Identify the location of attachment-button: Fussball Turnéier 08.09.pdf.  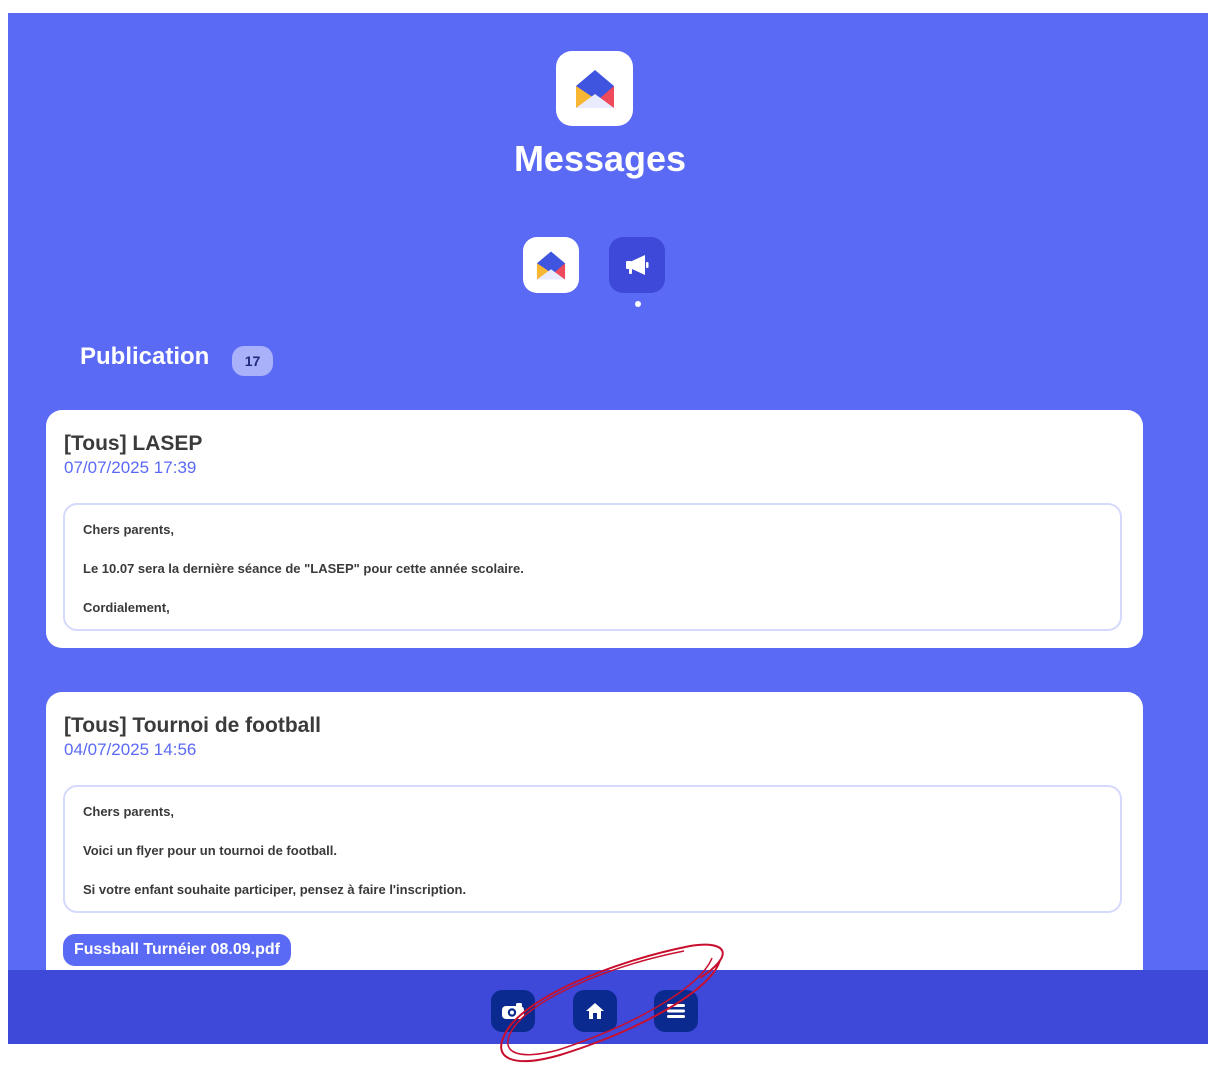
(177, 950).